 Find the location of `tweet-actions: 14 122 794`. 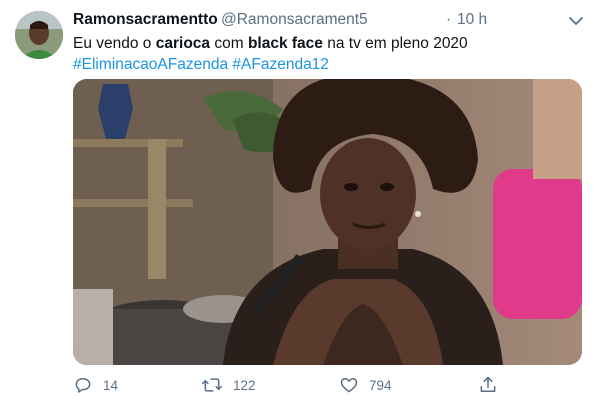

tweet-actions: 14 122 794 is located at coordinates (328, 385).